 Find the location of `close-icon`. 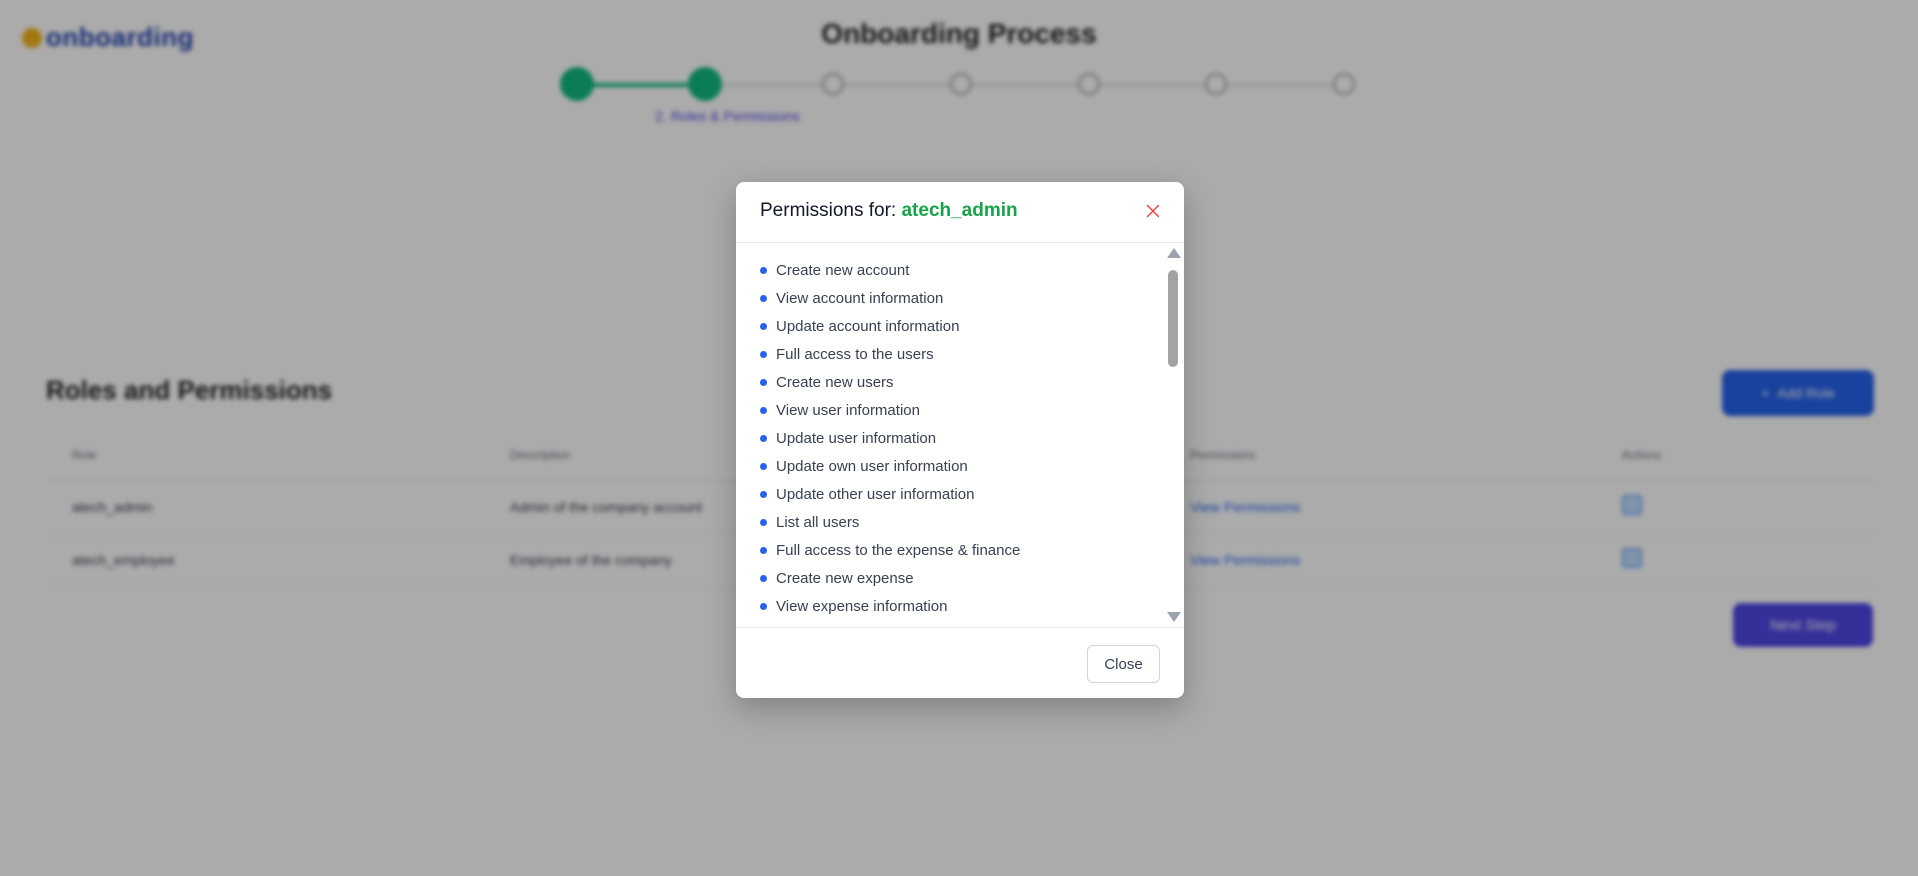

close-icon is located at coordinates (1153, 211).